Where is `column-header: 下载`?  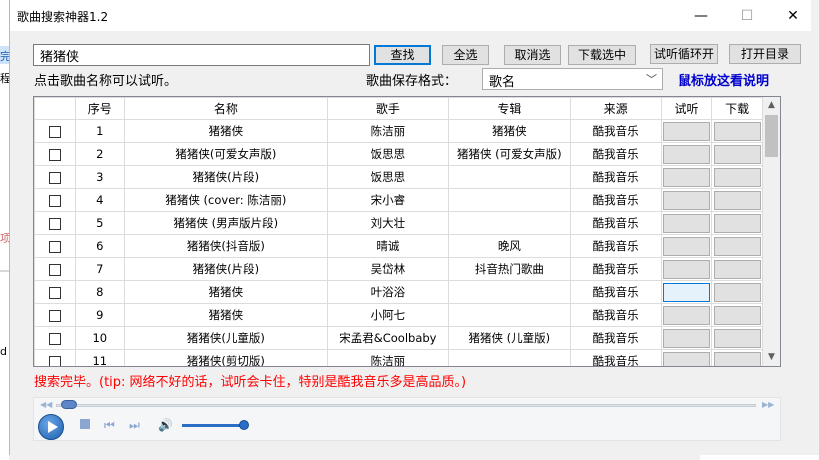
column-header: 下载 is located at coordinates (737, 108).